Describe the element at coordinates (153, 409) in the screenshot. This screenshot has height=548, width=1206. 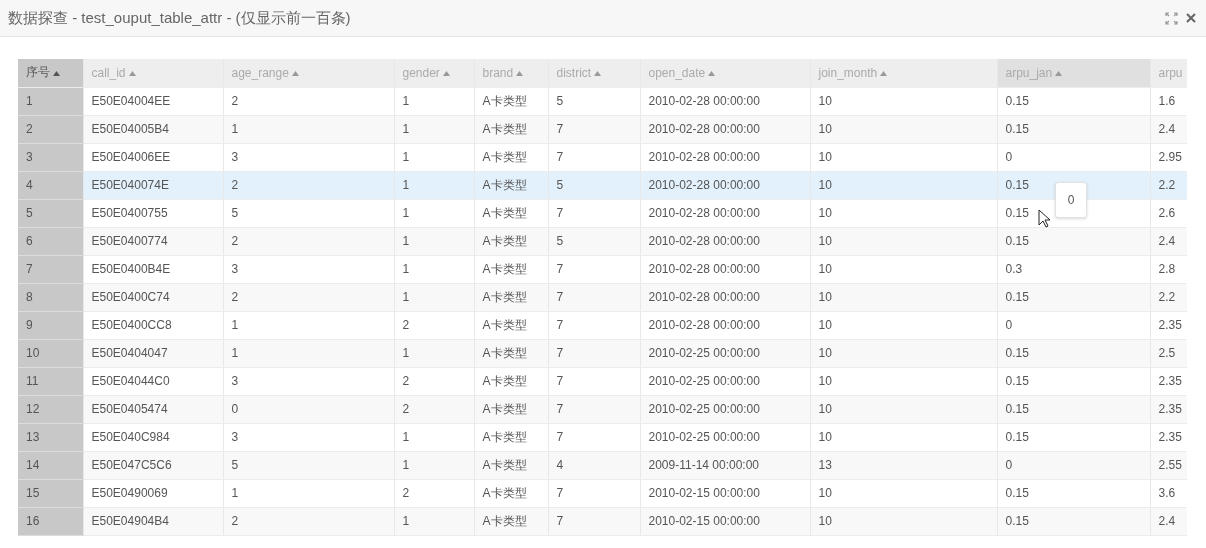
I see `table-cell: E50E0405474` at that location.